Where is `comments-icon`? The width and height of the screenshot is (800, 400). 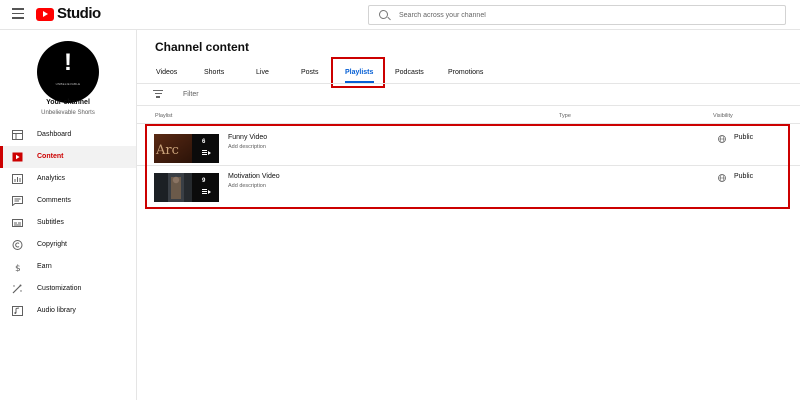
comments-icon is located at coordinates (17, 201).